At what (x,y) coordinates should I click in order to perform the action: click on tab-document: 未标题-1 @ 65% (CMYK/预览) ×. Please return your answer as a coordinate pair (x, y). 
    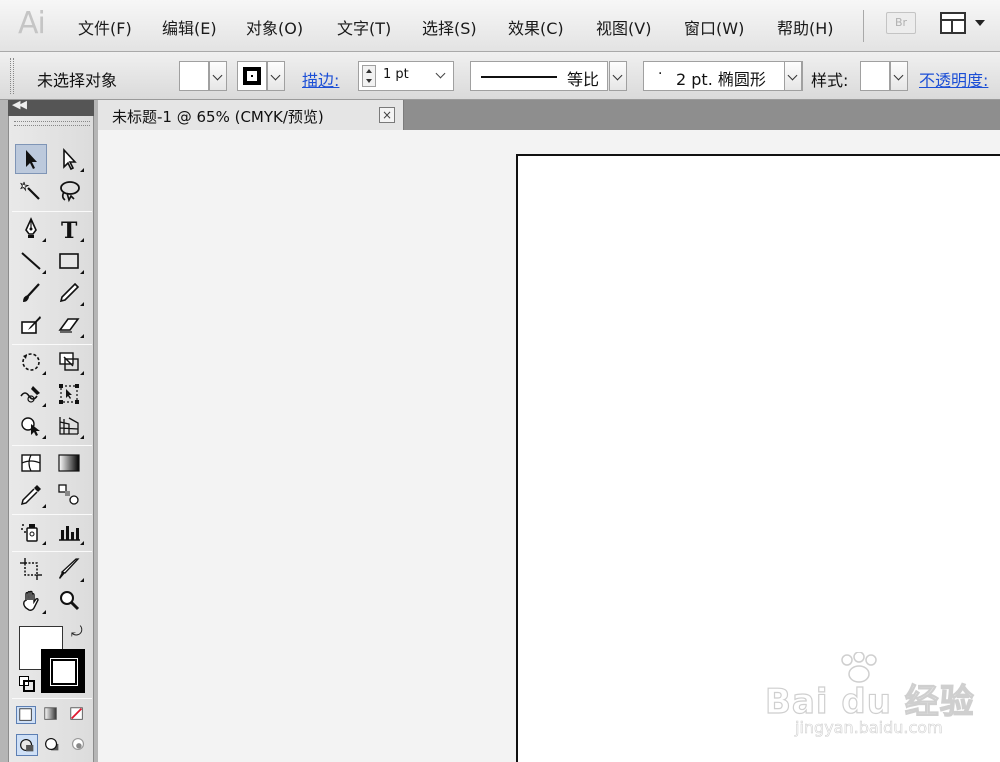
    Looking at the image, I should click on (251, 115).